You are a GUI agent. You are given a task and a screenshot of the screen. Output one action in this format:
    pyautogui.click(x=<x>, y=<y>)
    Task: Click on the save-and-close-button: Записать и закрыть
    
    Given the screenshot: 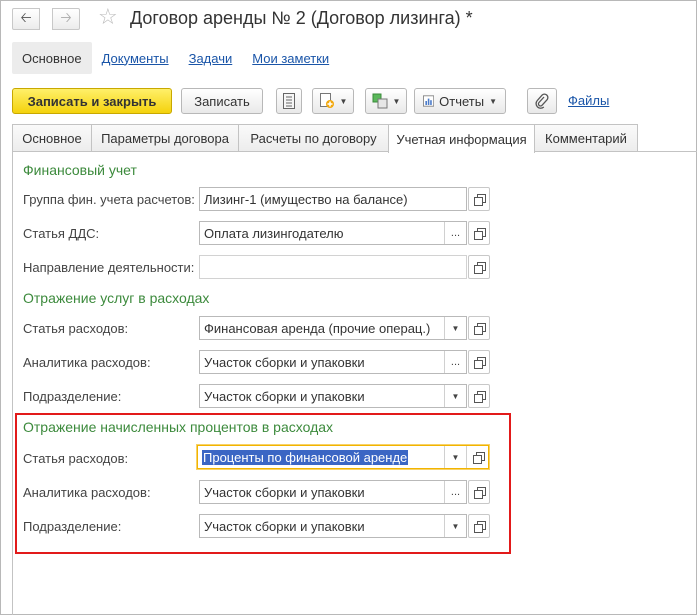 What is the action you would take?
    pyautogui.click(x=92, y=101)
    